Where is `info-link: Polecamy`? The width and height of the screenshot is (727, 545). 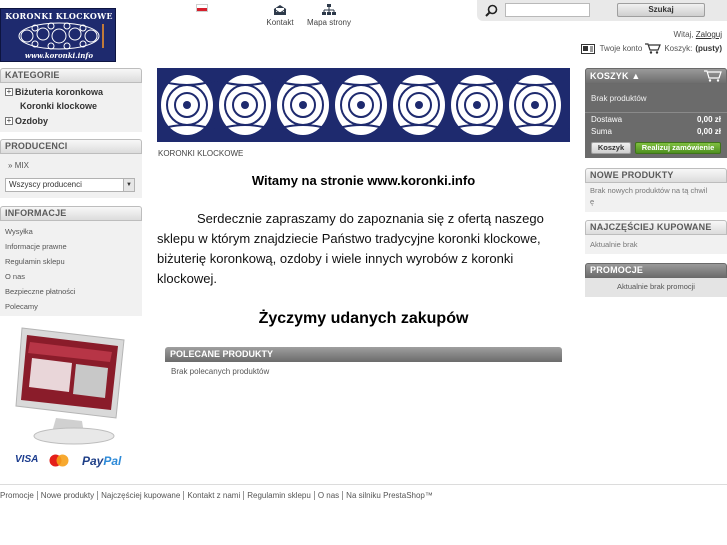 info-link: Polecamy is located at coordinates (21, 306).